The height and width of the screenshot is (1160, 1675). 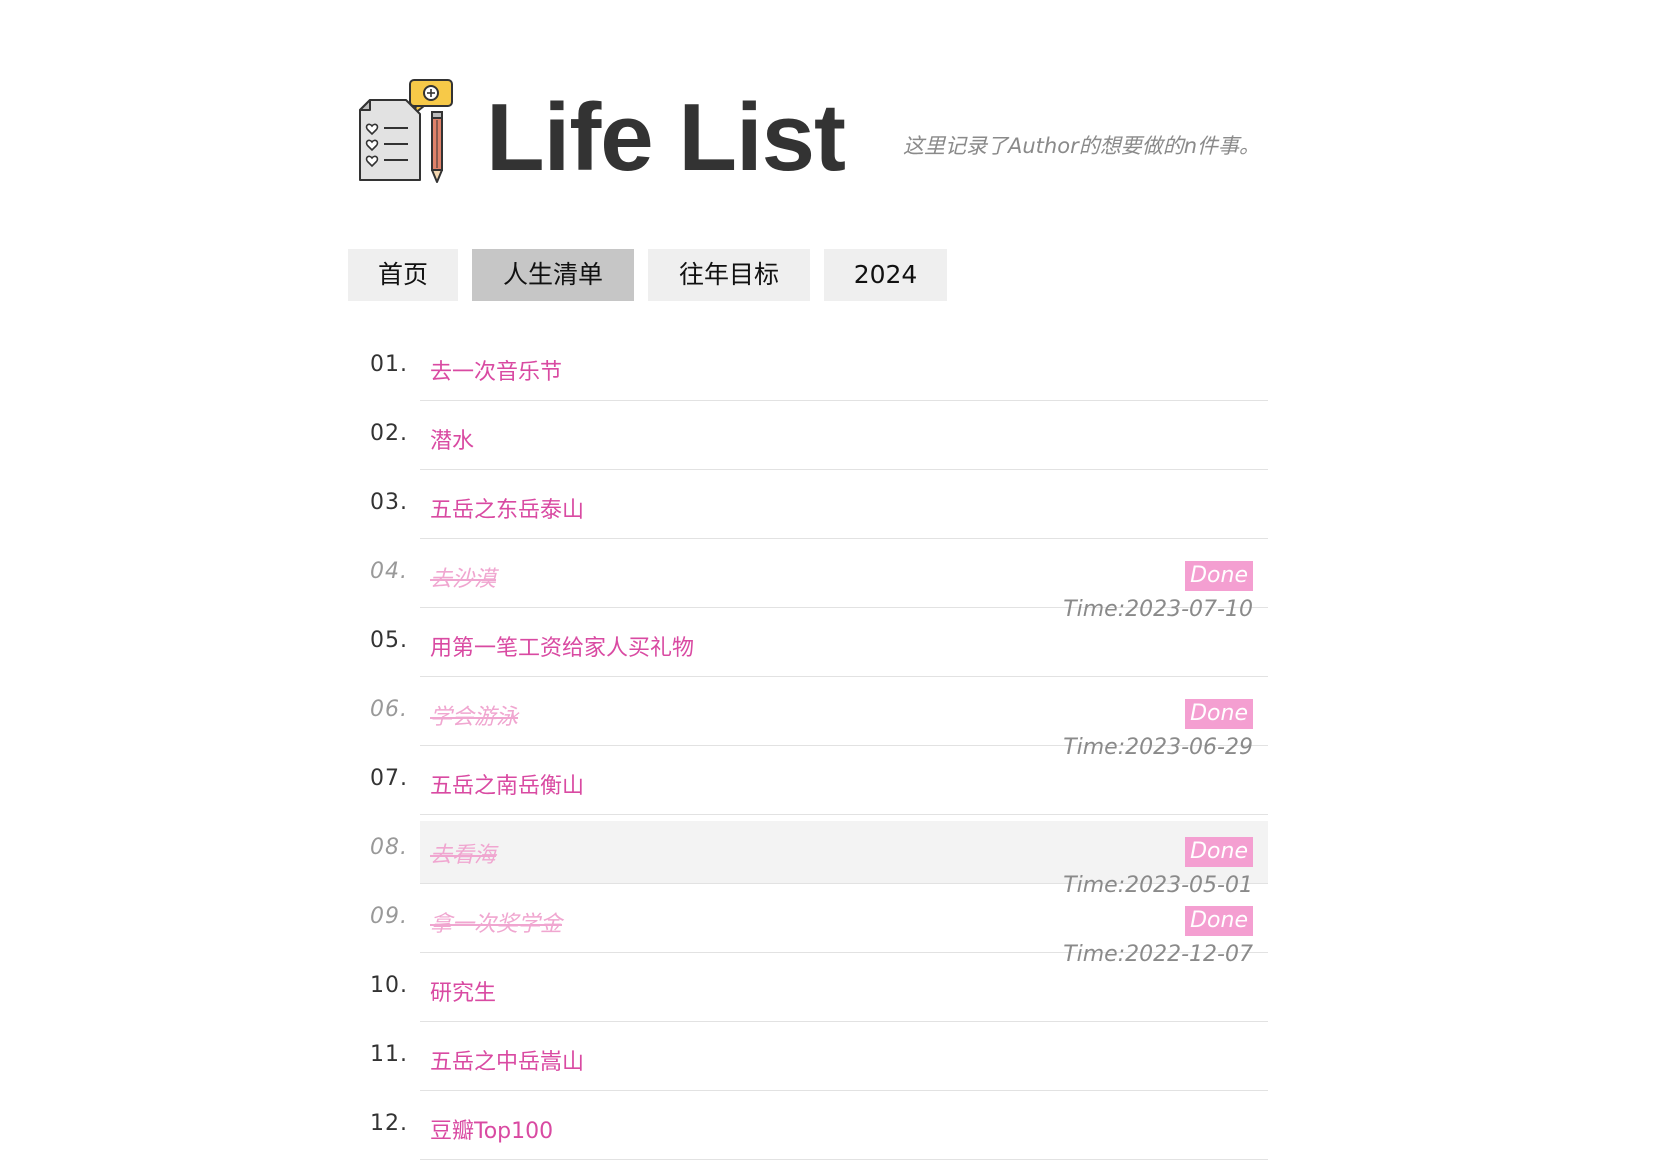 I want to click on item-number: 01., so click(x=389, y=364).